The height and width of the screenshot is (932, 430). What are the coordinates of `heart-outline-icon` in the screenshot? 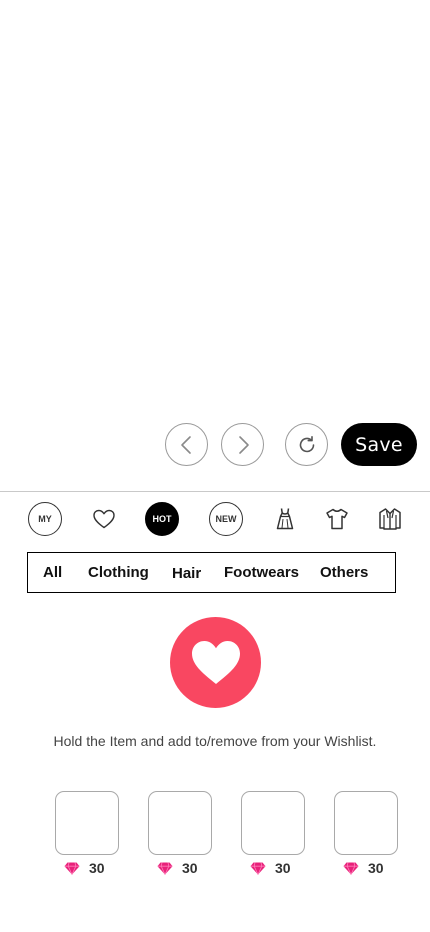 It's located at (104, 519).